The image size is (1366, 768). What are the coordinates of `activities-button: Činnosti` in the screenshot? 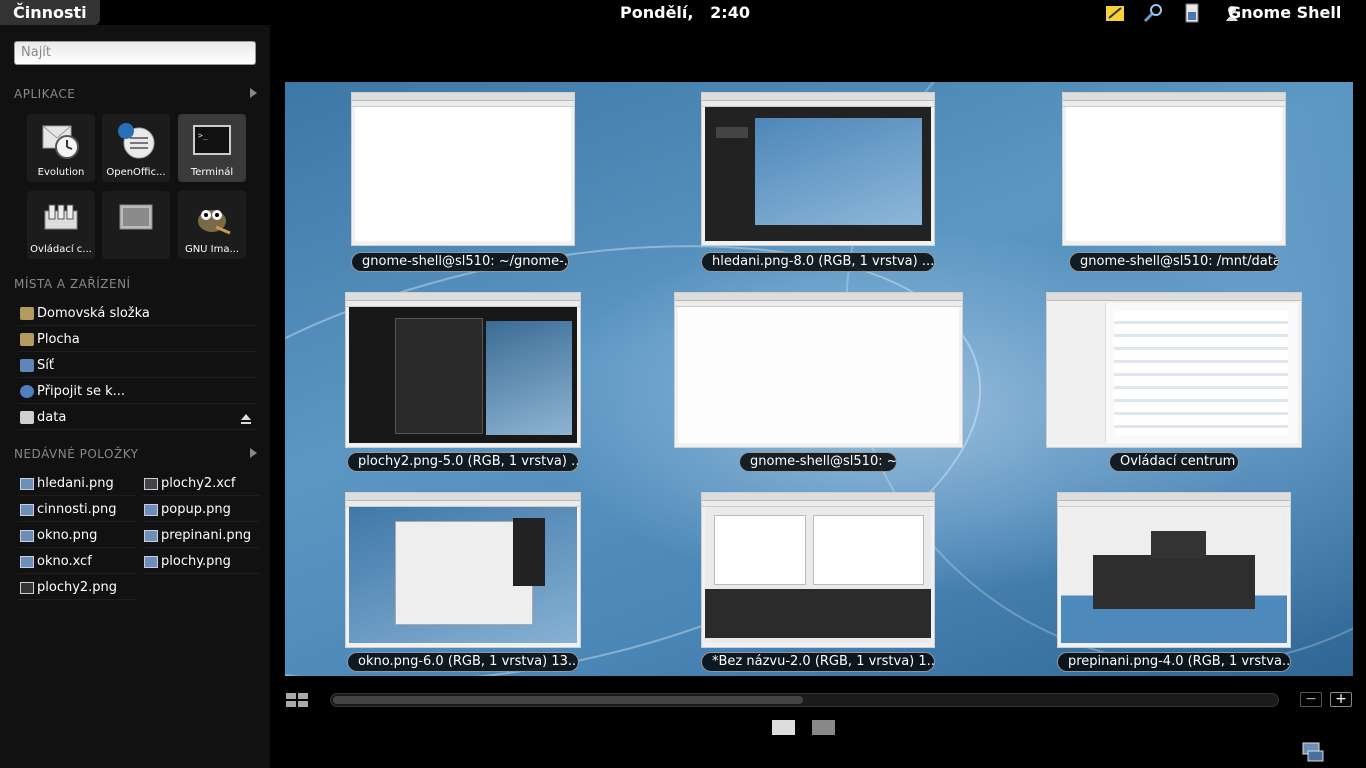 It's located at (50, 12).